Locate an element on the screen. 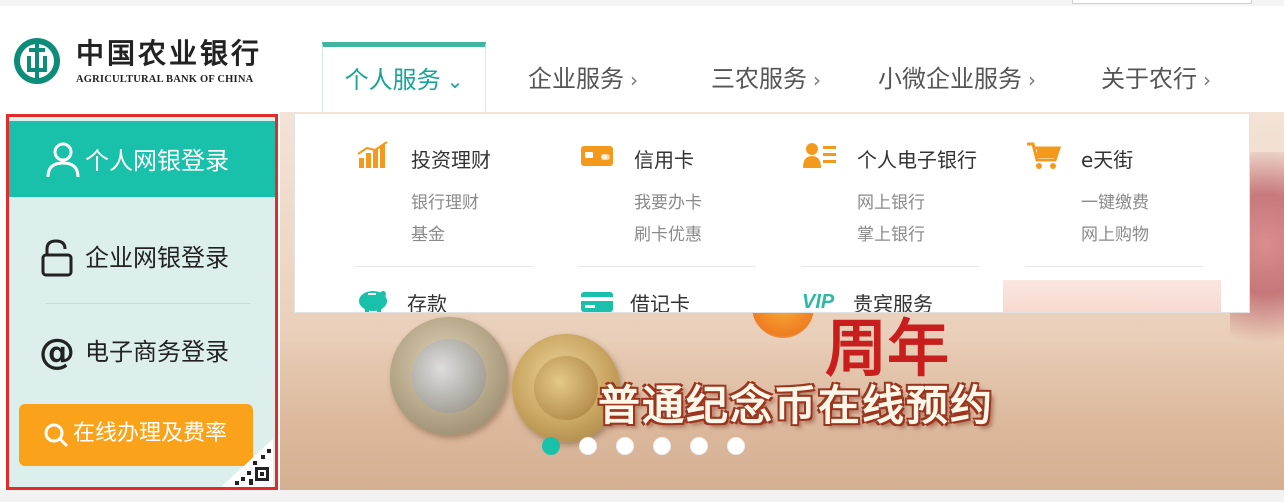 The image size is (1284, 502). nav-label: 三农服务 is located at coordinates (759, 79).